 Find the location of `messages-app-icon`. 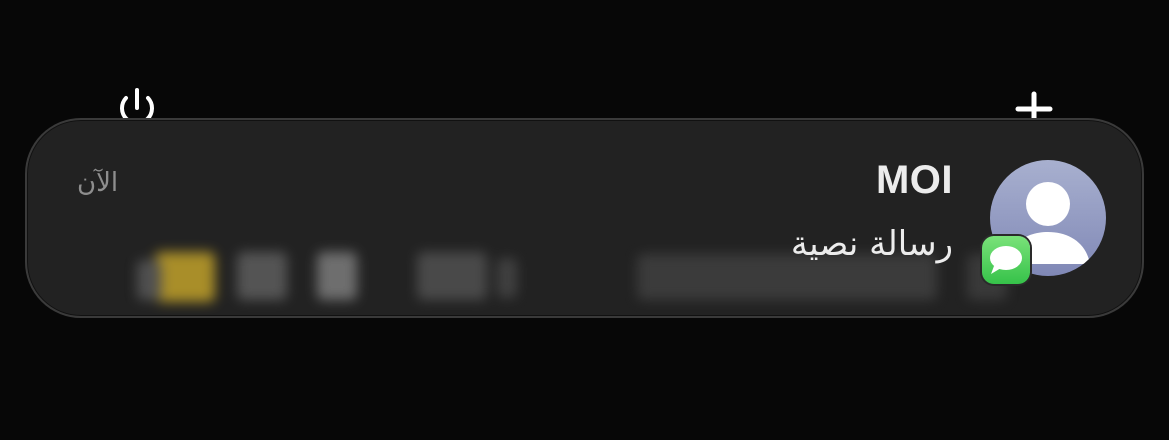

messages-app-icon is located at coordinates (1006, 260).